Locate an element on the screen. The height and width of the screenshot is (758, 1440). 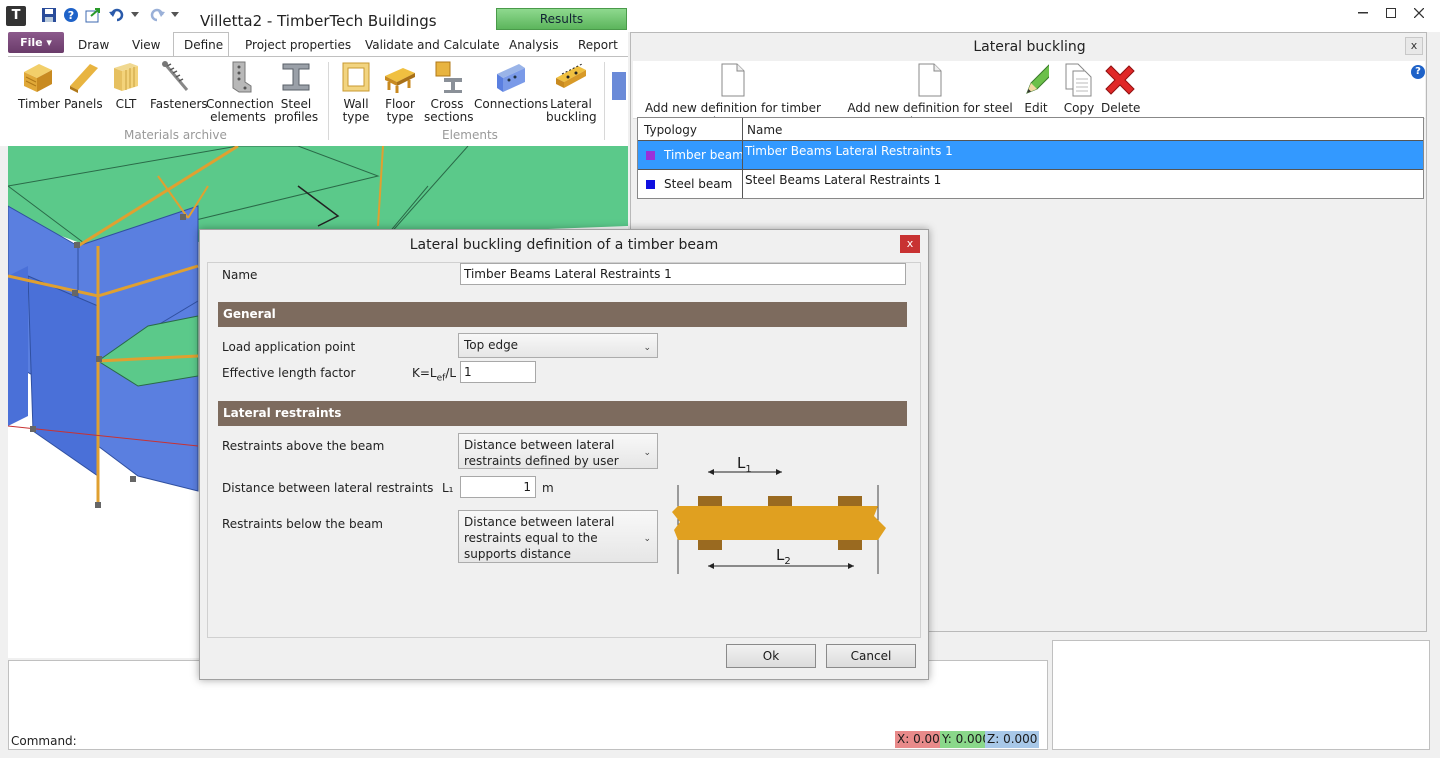
general-section-header: General is located at coordinates (562, 314).